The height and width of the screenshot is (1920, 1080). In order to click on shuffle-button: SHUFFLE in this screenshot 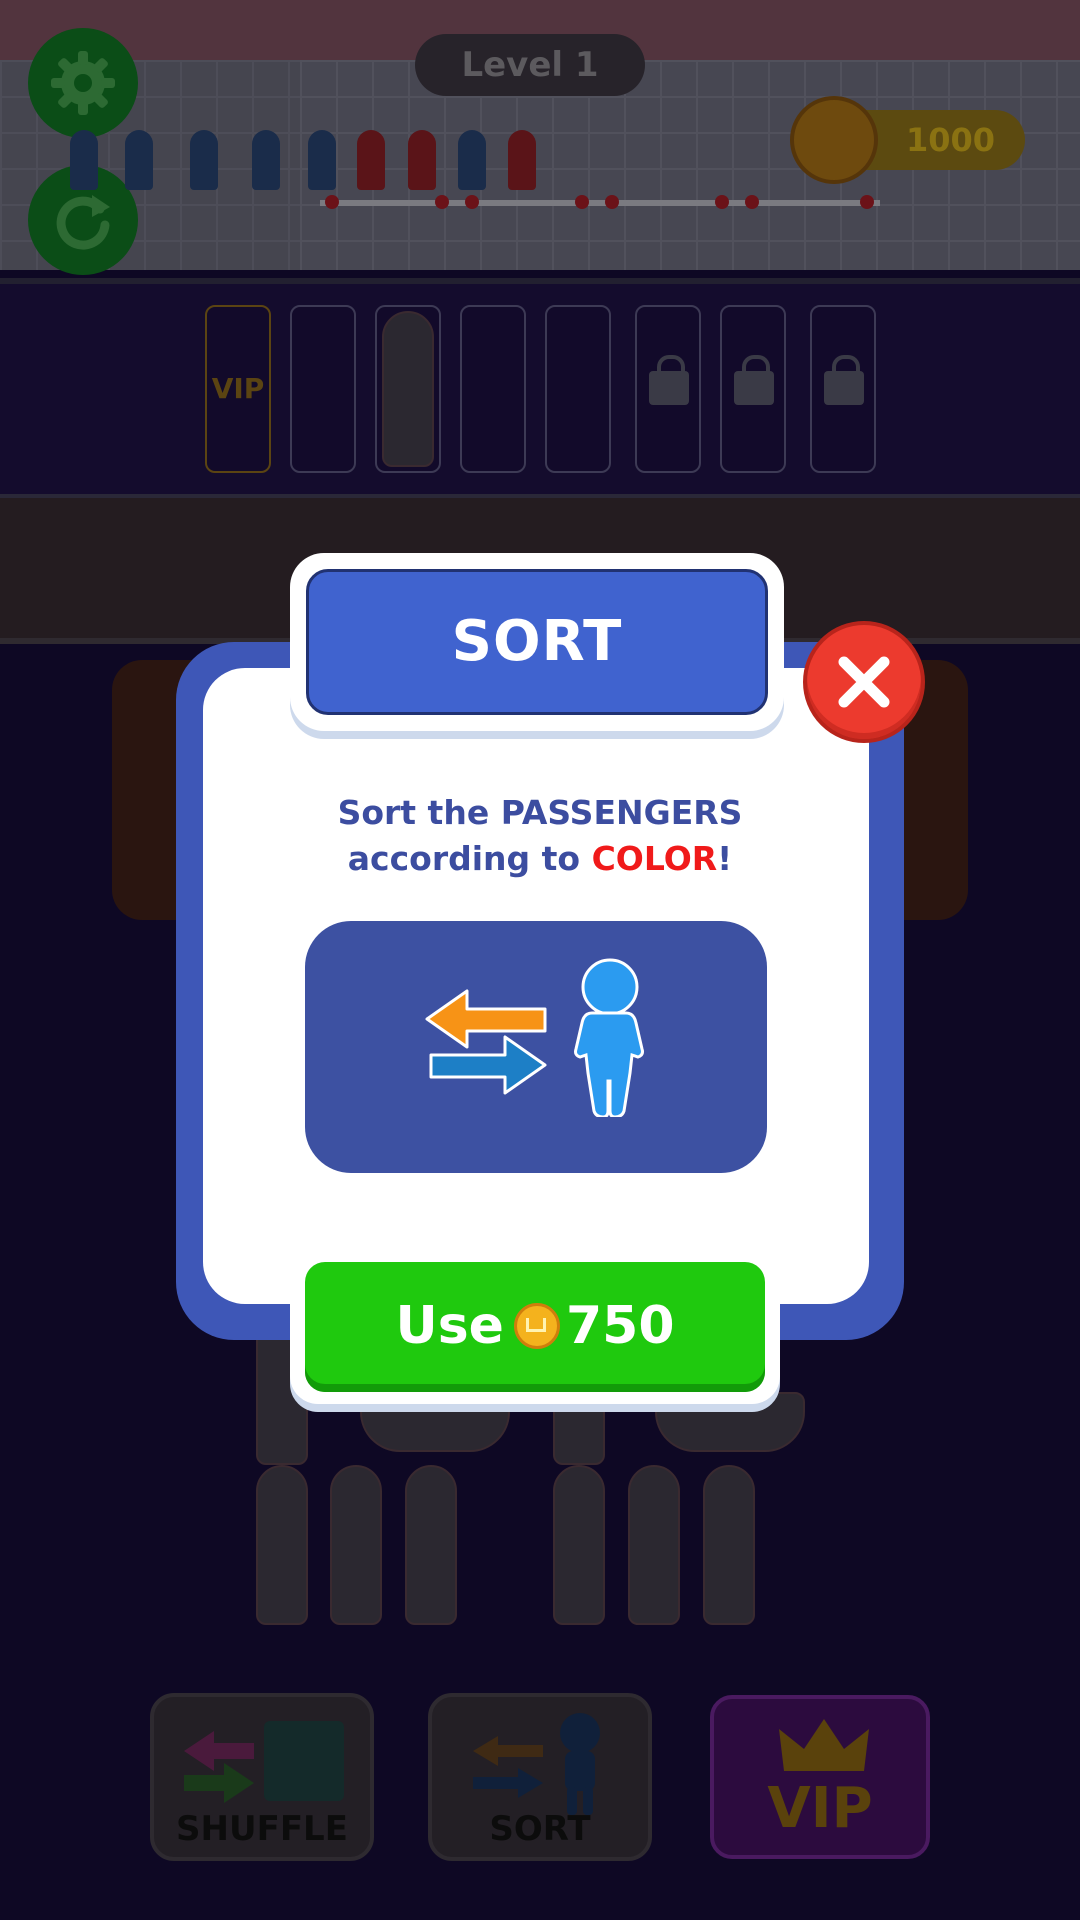, I will do `click(262, 1777)`.